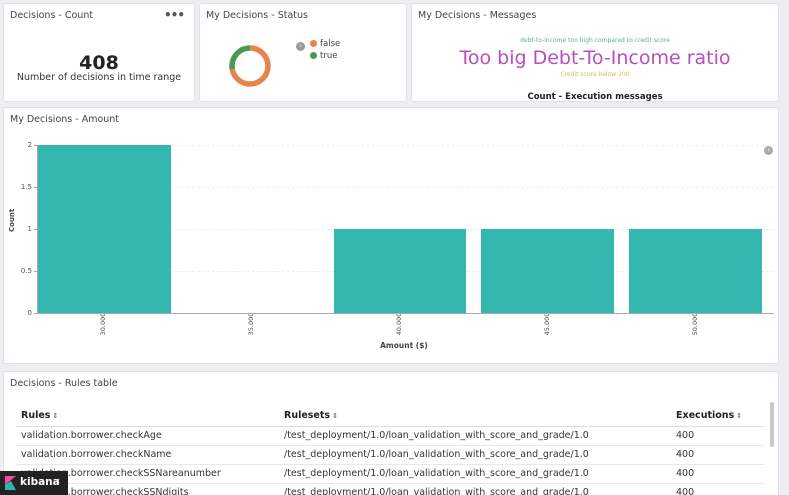 The image size is (789, 495). I want to click on kibana-nav-toggle: kibana ‹, so click(34, 483).